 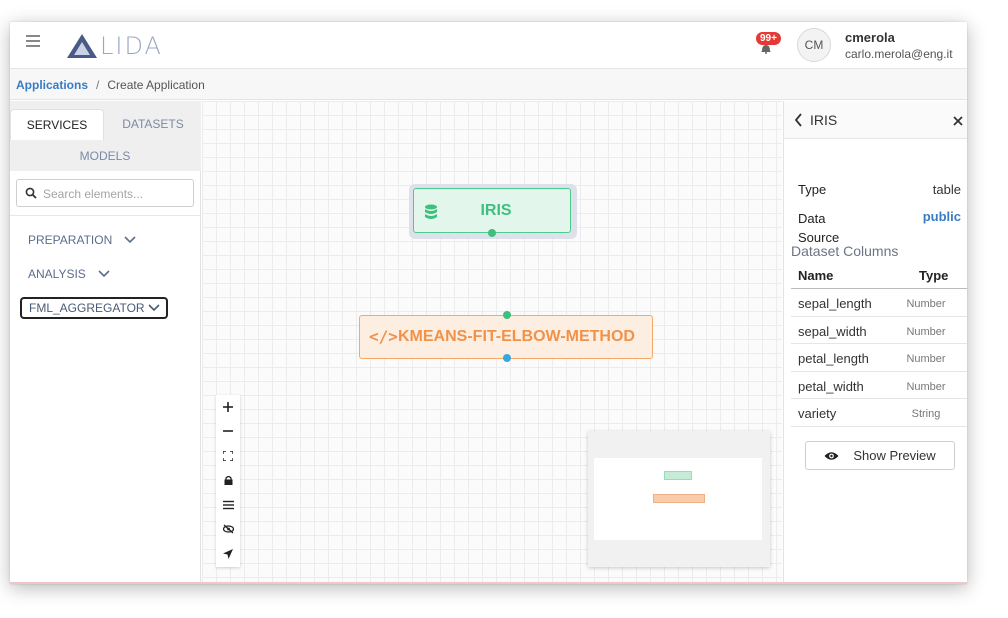 What do you see at coordinates (832, 331) in the screenshot?
I see `column-name: sepal_width` at bounding box center [832, 331].